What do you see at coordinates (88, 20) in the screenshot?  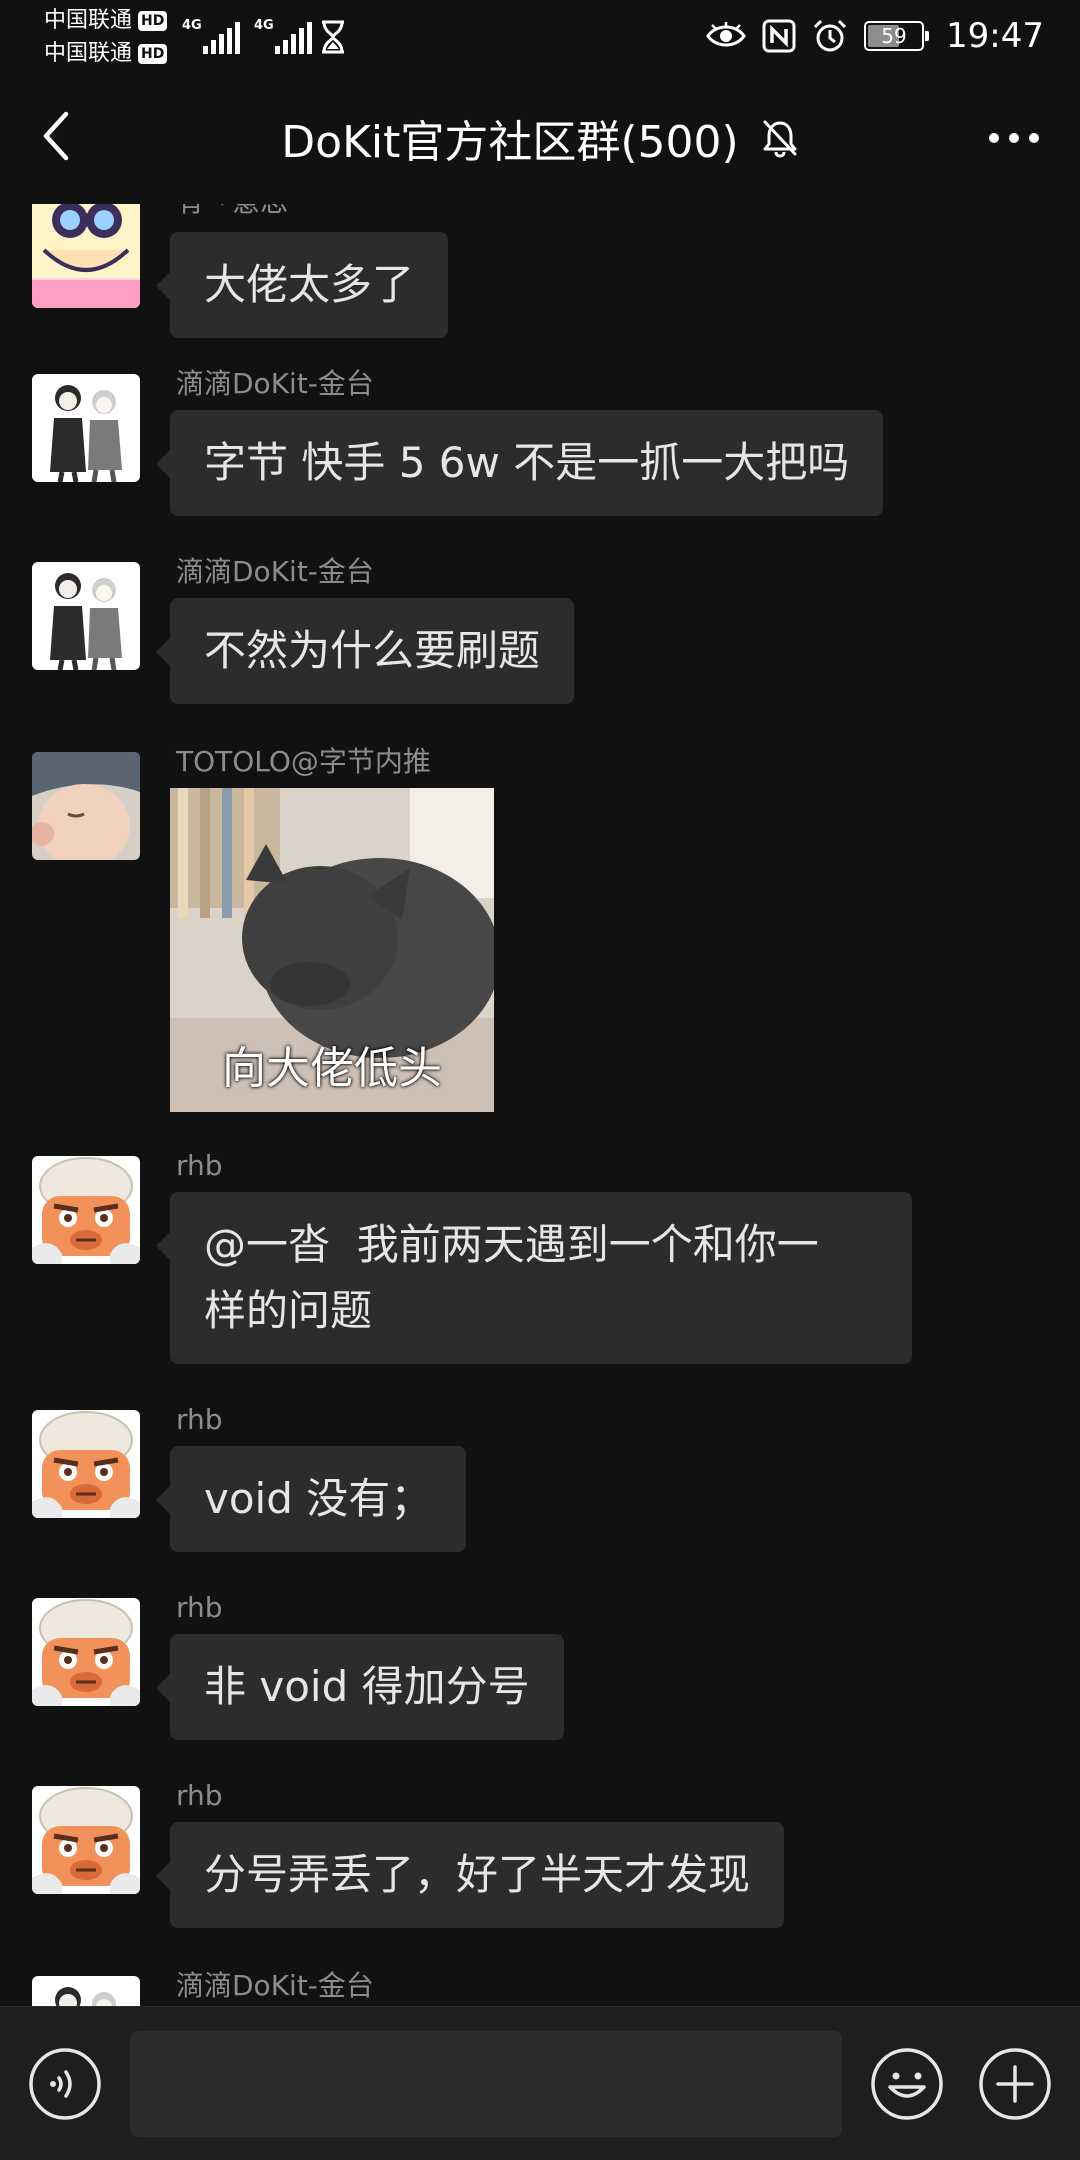 I see `carrier-name-1: 中国联通` at bounding box center [88, 20].